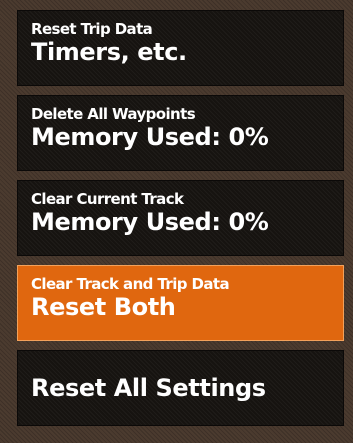 This screenshot has height=443, width=353. Describe the element at coordinates (107, 199) in the screenshot. I see `item-label: Clear Current Track` at that location.